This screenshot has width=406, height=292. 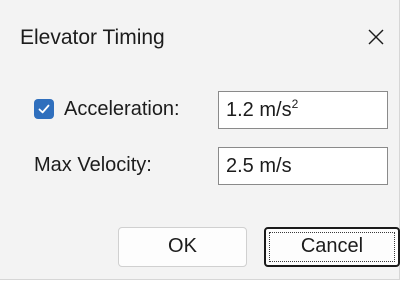 What do you see at coordinates (295, 104) in the screenshot?
I see `acceleration-unit-superscript: 2` at bounding box center [295, 104].